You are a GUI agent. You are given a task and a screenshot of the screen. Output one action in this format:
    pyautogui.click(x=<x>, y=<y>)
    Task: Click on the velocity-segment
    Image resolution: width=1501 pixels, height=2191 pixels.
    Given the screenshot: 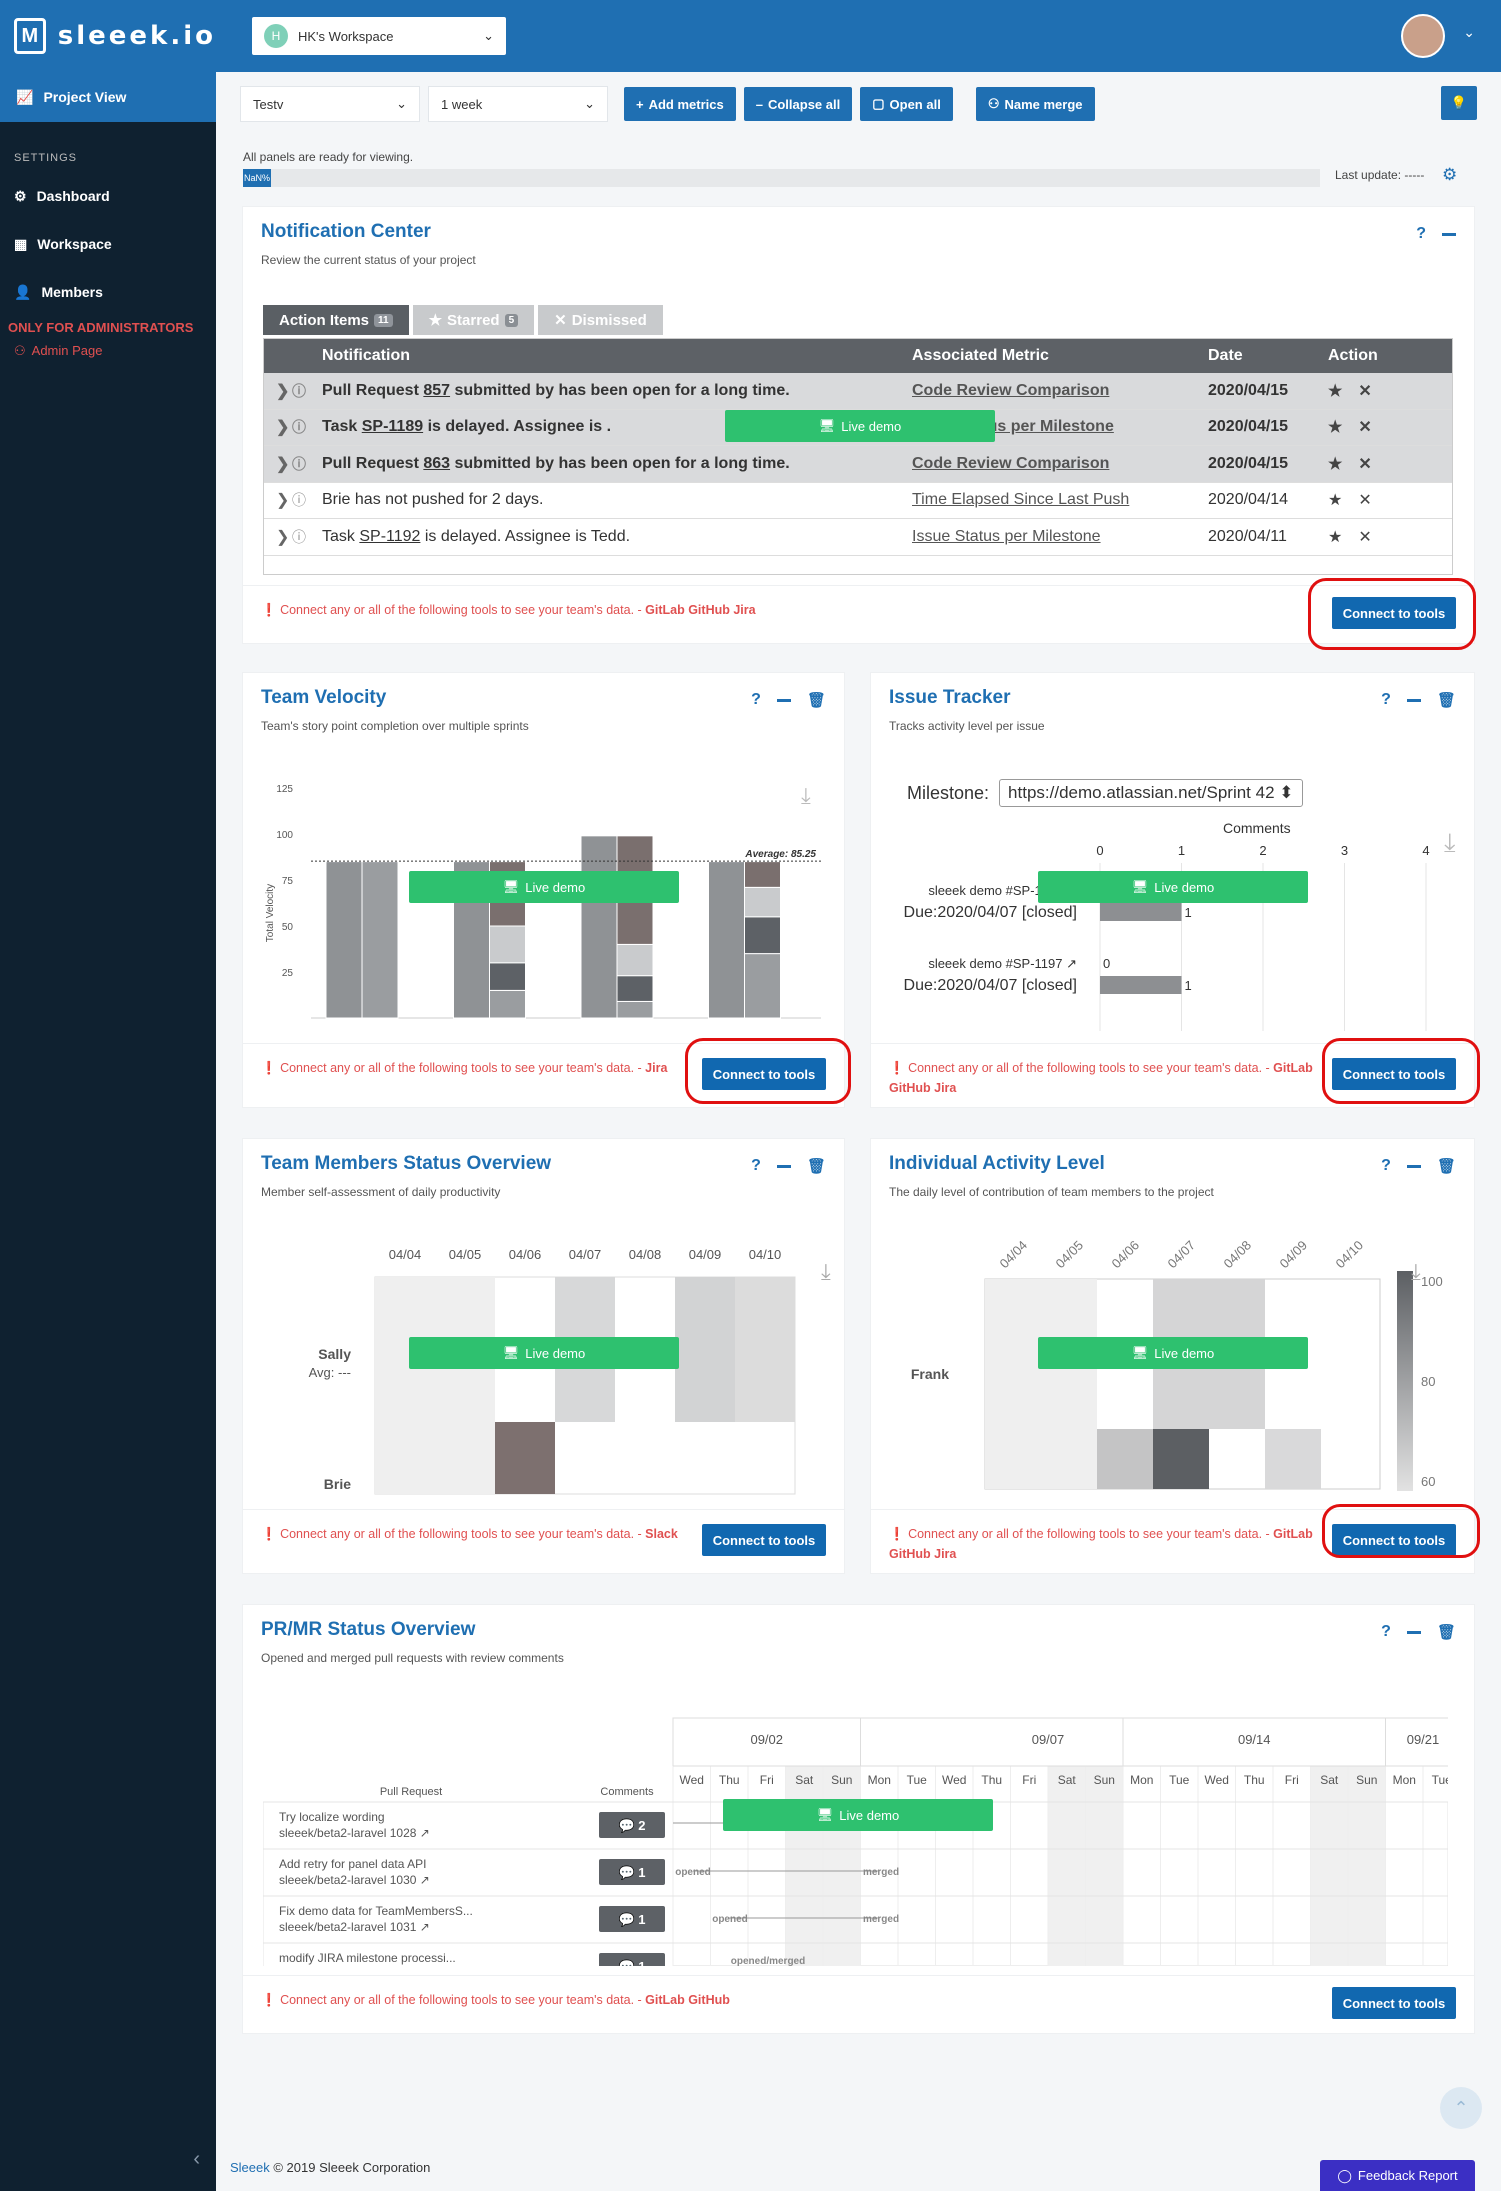 What is the action you would take?
    pyautogui.click(x=380, y=940)
    